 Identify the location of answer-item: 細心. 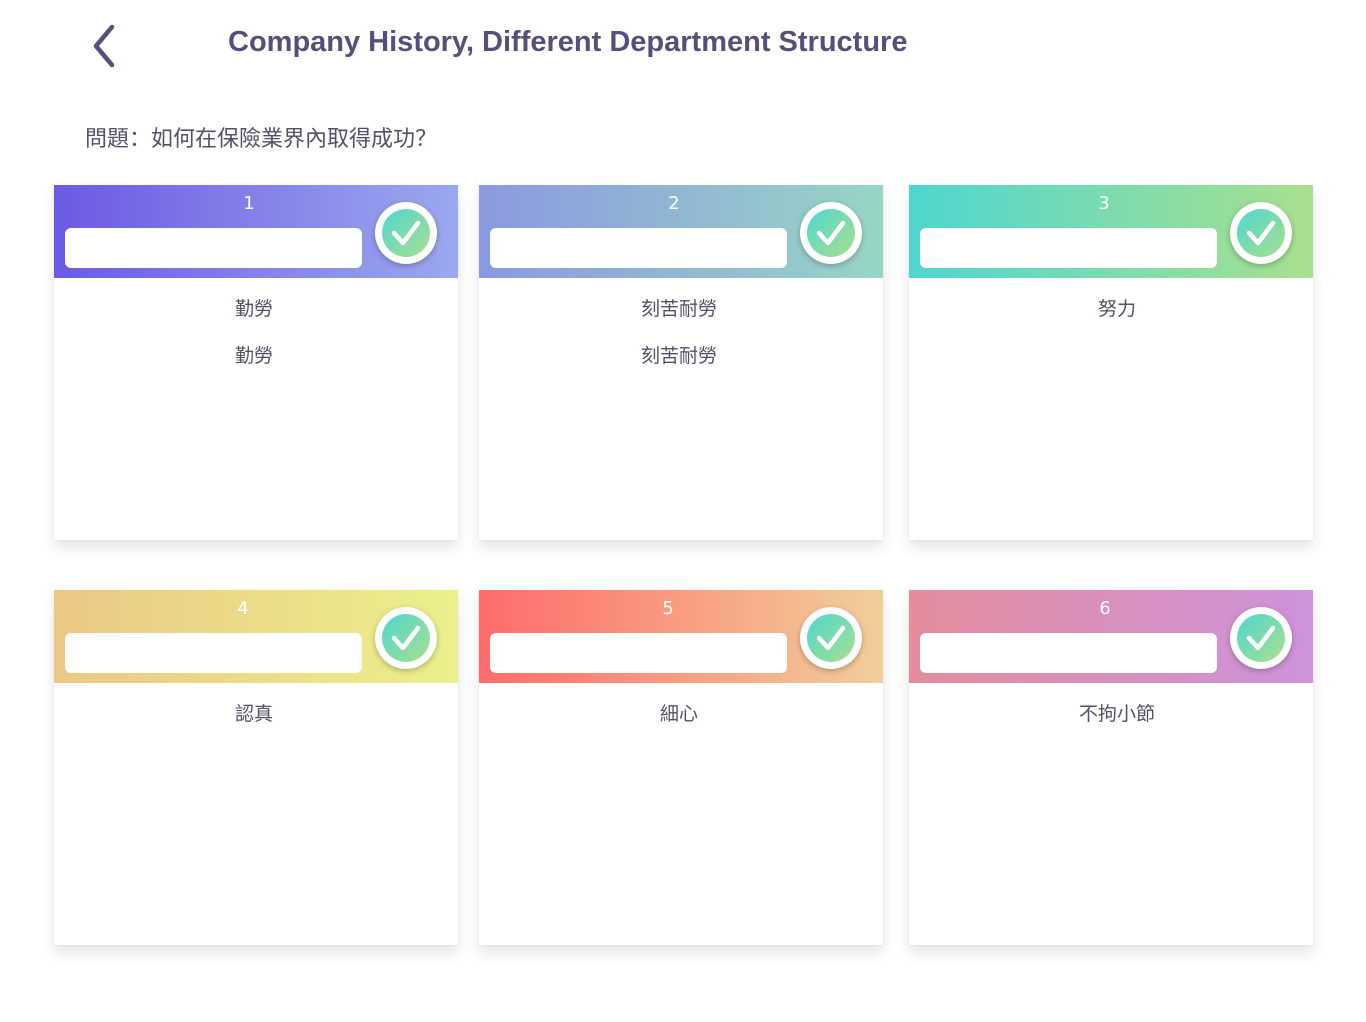
(678, 714).